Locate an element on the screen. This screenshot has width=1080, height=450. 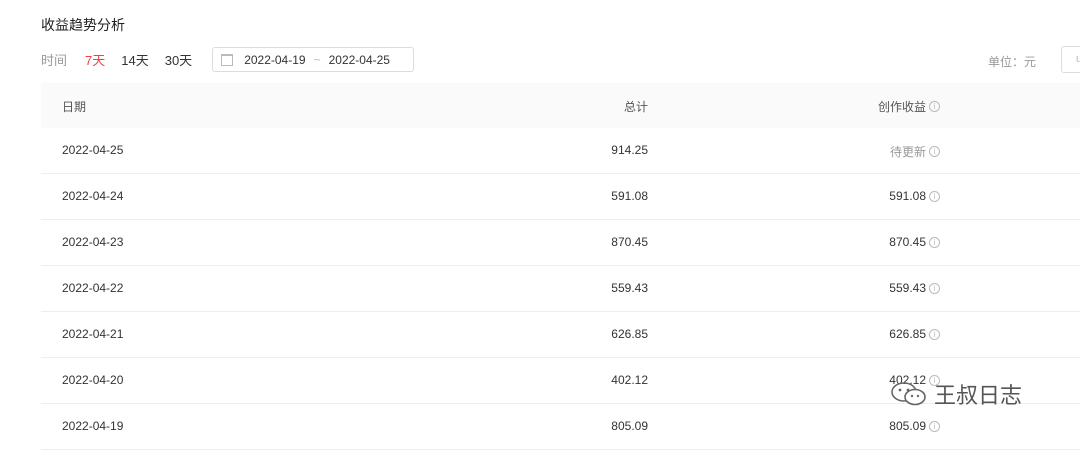
unit-select: u is located at coordinates (1070, 59).